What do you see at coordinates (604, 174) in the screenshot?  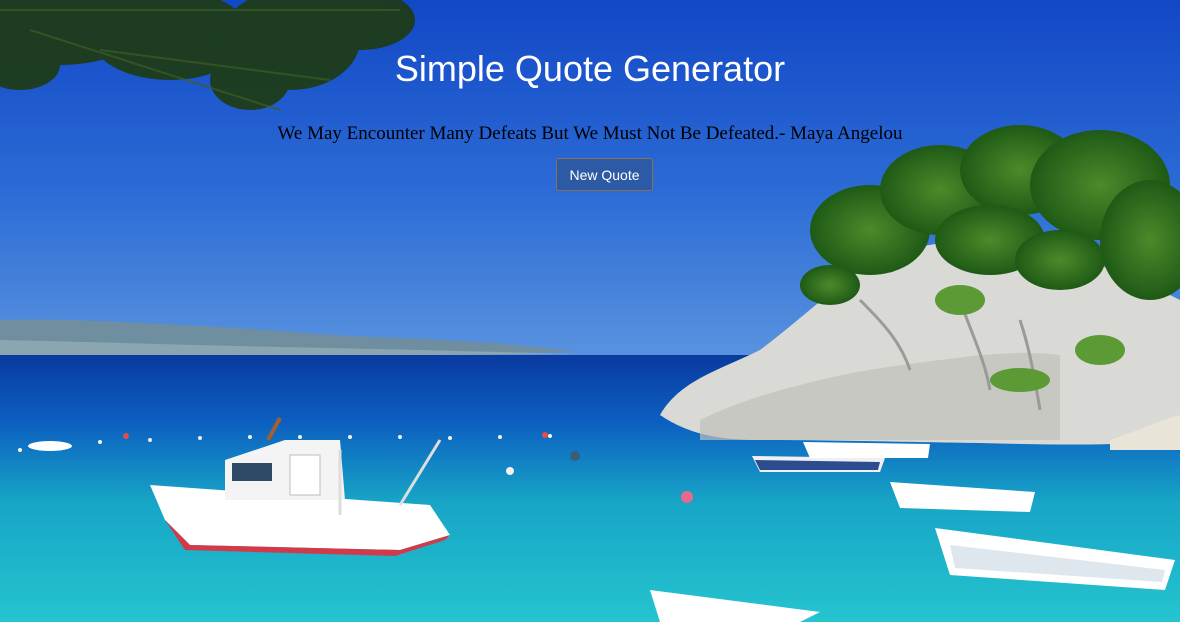 I see `new-quote-button: New Quote` at bounding box center [604, 174].